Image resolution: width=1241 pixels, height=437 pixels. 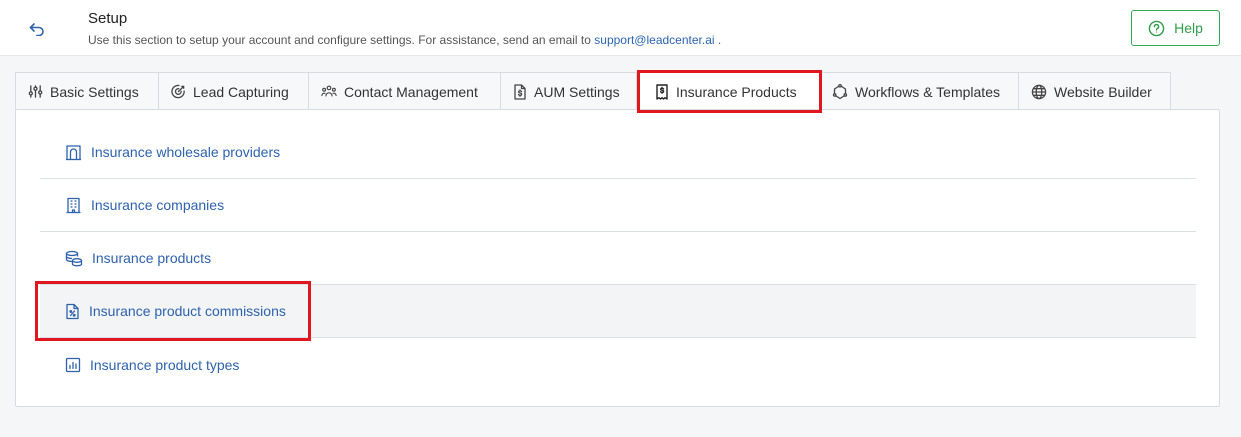 I want to click on globe-icon, so click(x=1039, y=91).